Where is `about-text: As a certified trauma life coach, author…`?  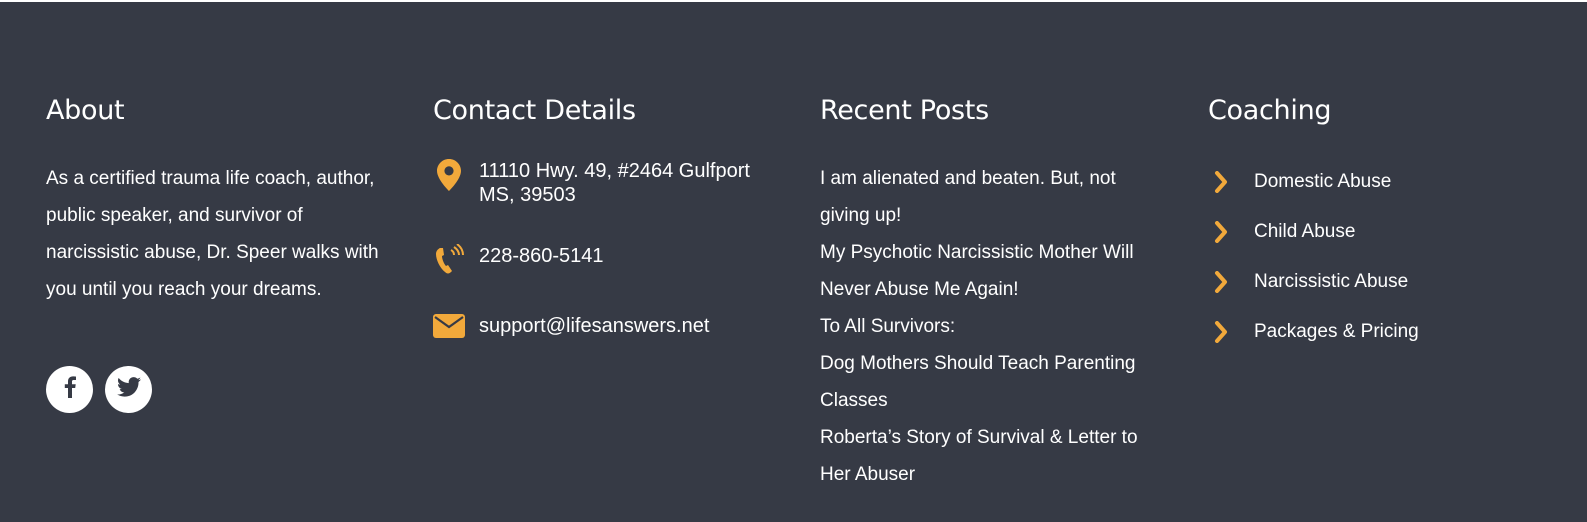
about-text: As a certified trauma life coach, author… is located at coordinates (212, 234).